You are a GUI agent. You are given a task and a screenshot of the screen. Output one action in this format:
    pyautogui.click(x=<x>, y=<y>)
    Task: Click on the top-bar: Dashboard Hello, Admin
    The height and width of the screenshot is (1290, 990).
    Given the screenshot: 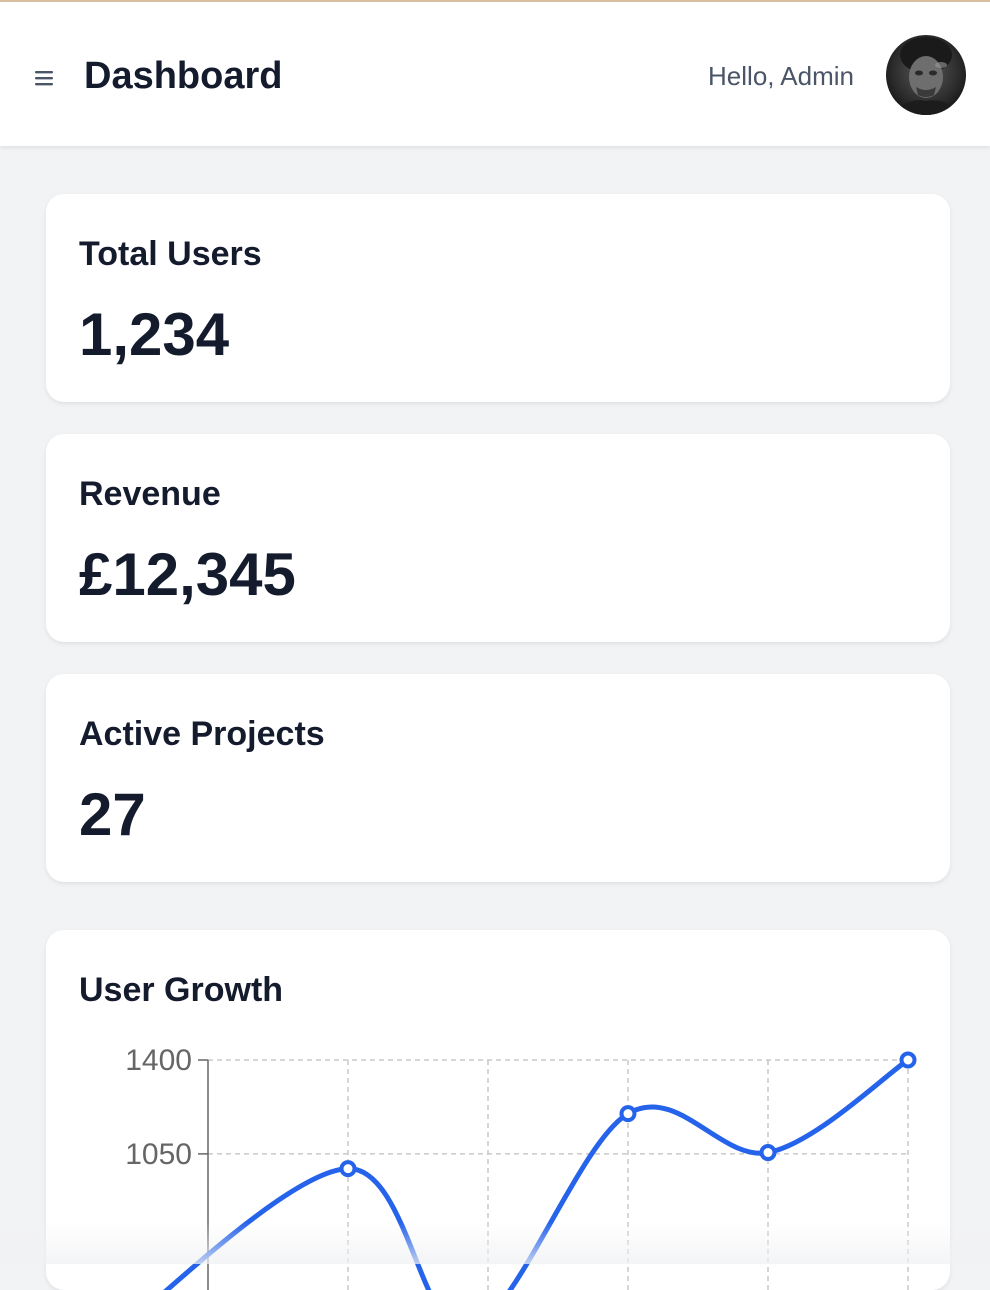 What is the action you would take?
    pyautogui.click(x=495, y=74)
    